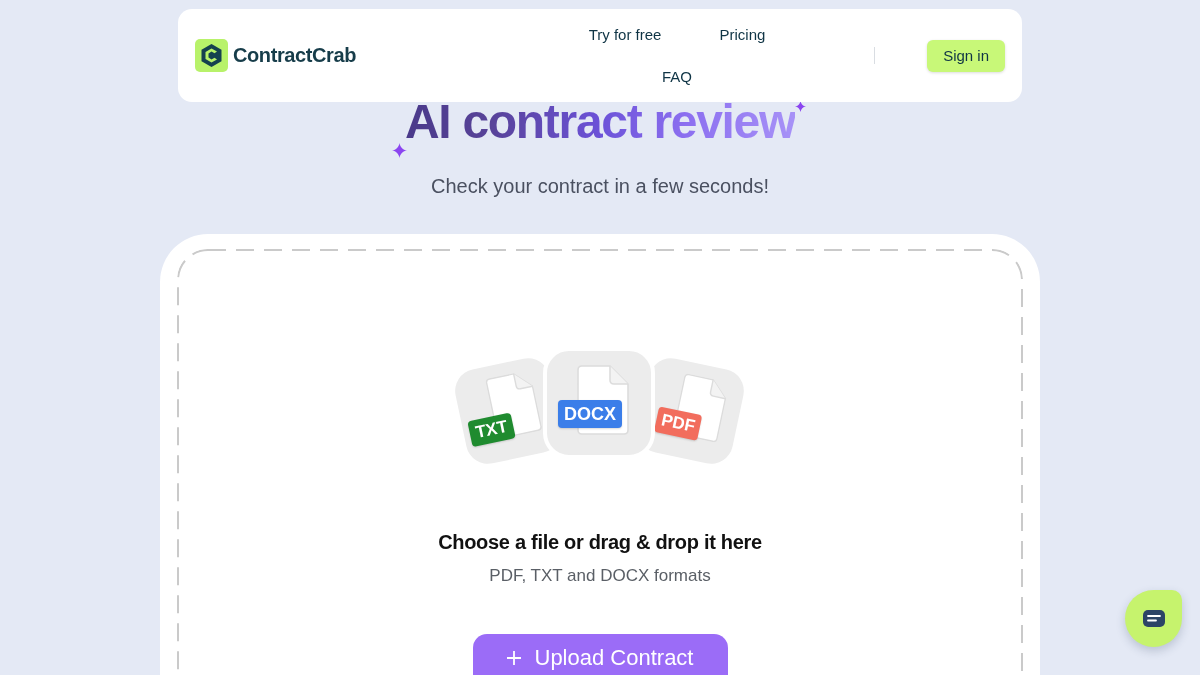 The image size is (1200, 675). What do you see at coordinates (294, 55) in the screenshot?
I see `brand-name: ContractCrab` at bounding box center [294, 55].